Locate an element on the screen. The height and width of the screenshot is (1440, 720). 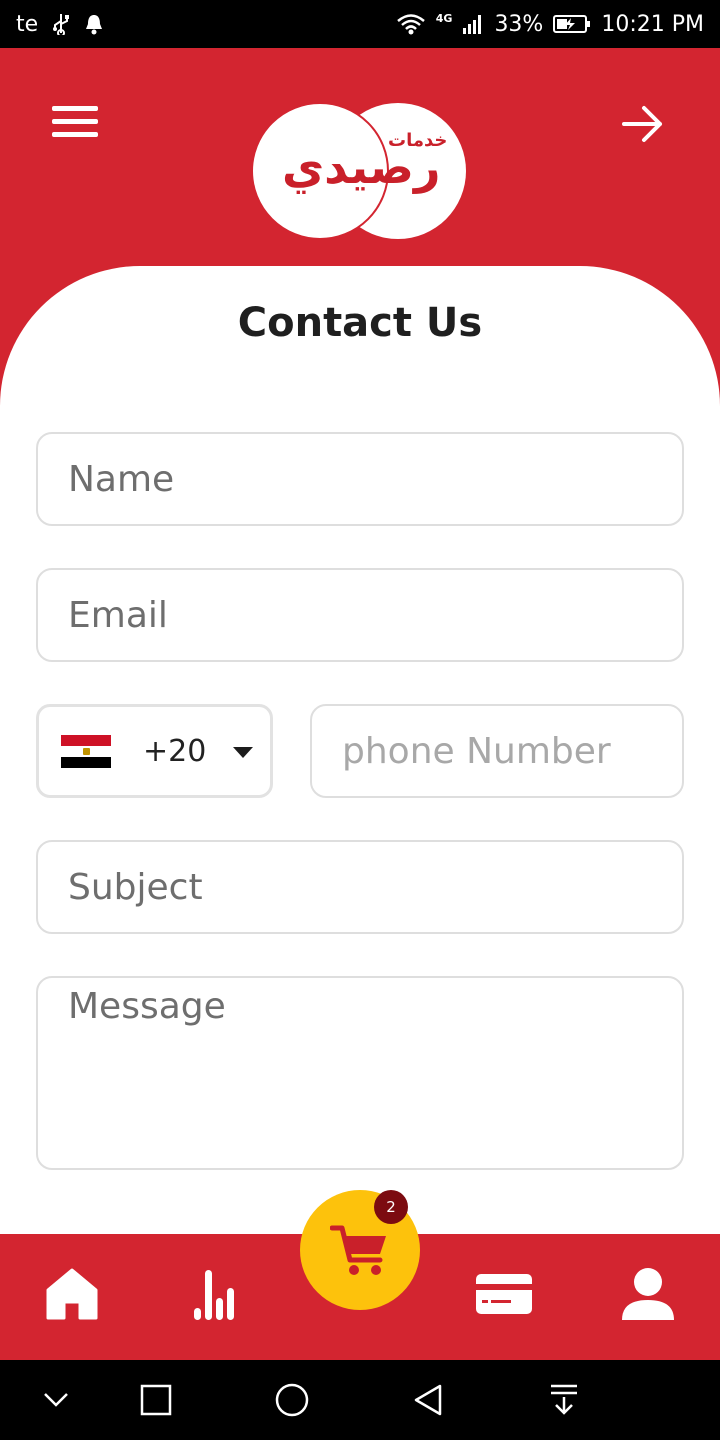
nav-stats is located at coordinates (216, 1294).